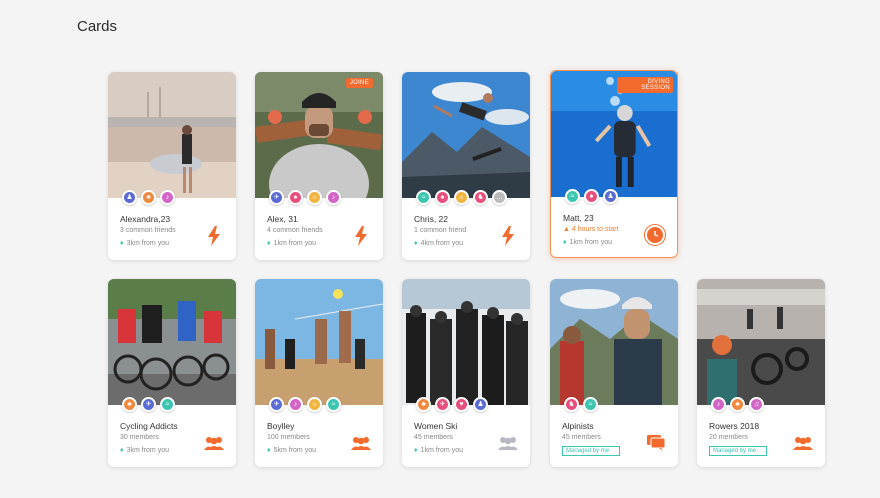 This screenshot has height=498, width=880. Describe the element at coordinates (145, 219) in the screenshot. I see `card-name: Alexandra,23` at that location.